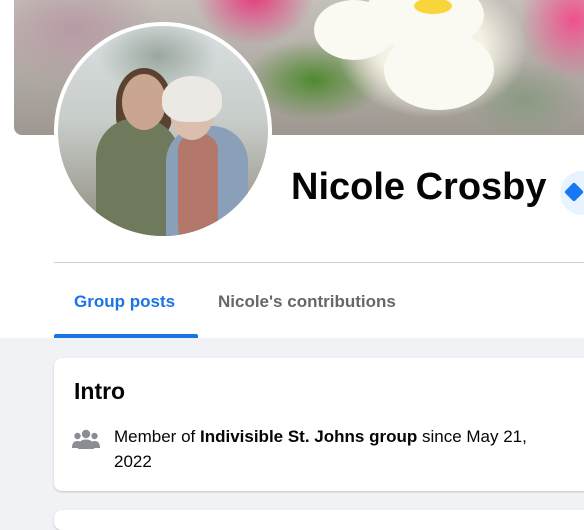  I want to click on intro-group-link: Indivisible St. Johns group, so click(308, 436).